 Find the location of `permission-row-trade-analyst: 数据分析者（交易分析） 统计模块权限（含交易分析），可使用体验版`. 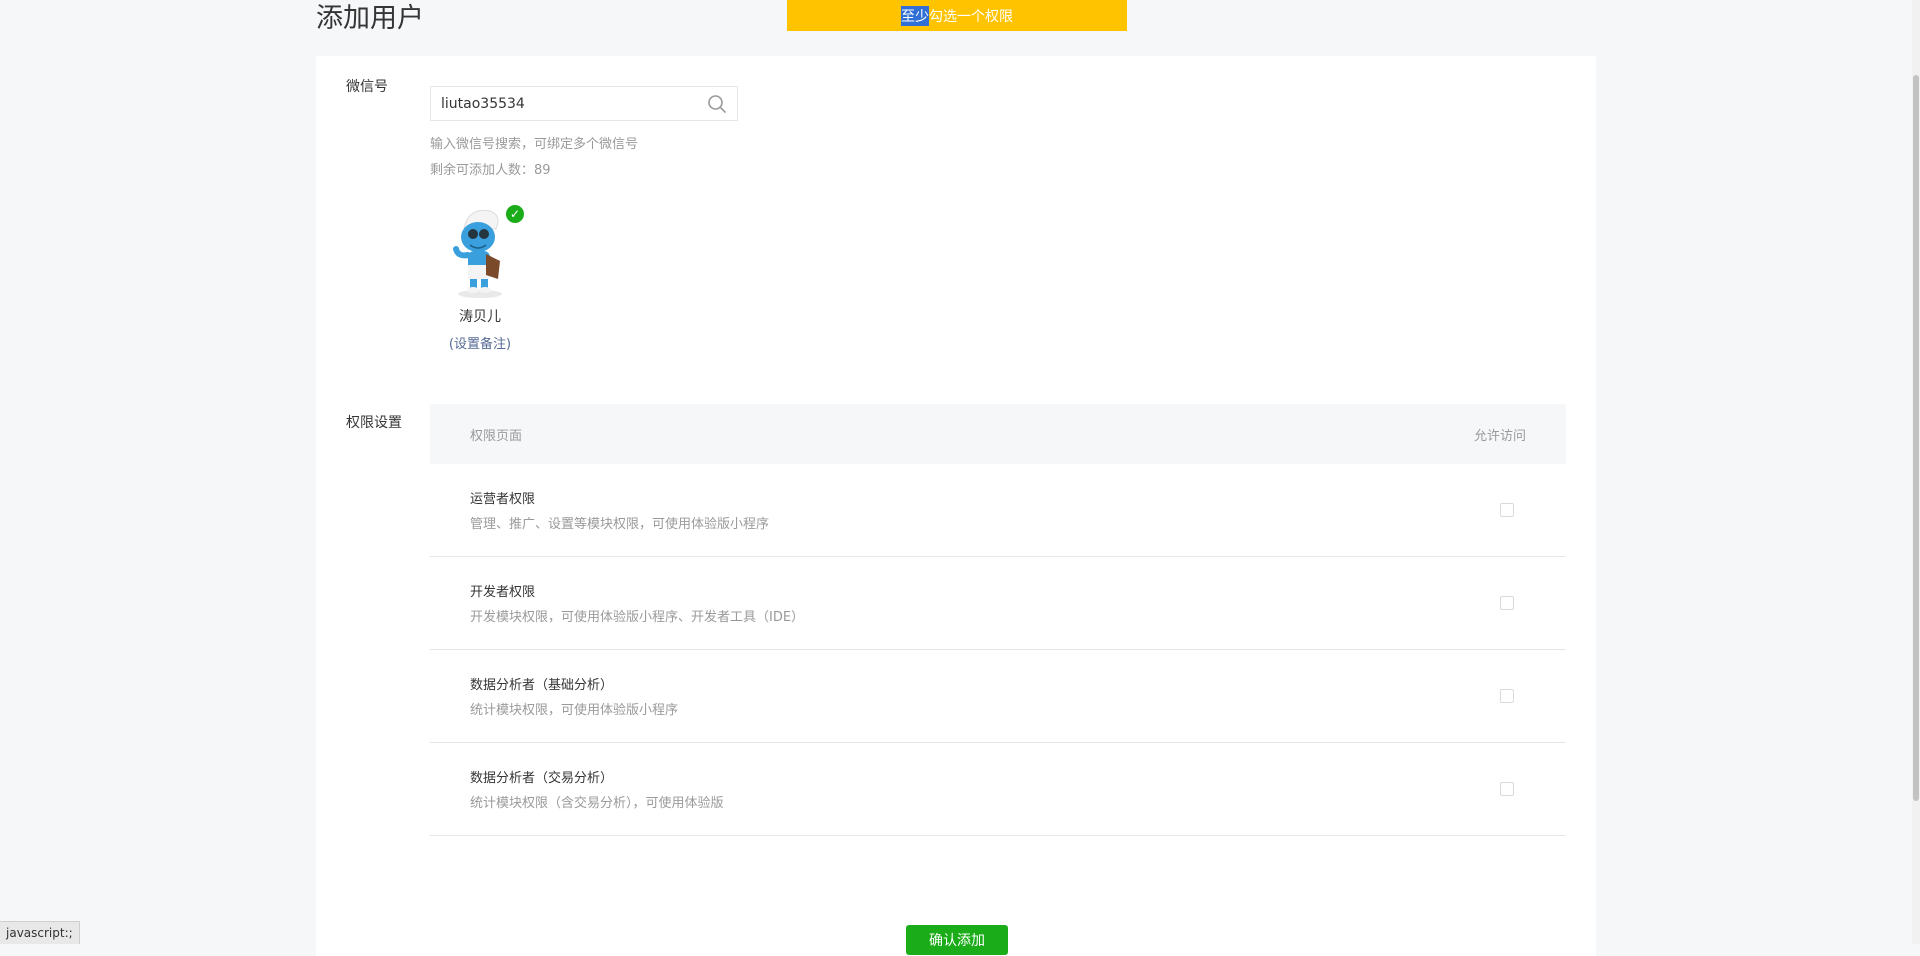

permission-row-trade-analyst: 数据分析者（交易分析） 统计模块权限（含交易分析），可使用体验版 is located at coordinates (998, 789).